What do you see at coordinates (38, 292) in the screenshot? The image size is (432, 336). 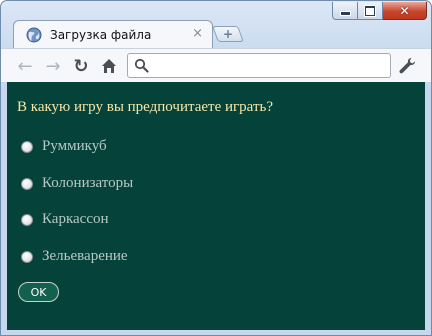 I see `ok-button: OK` at bounding box center [38, 292].